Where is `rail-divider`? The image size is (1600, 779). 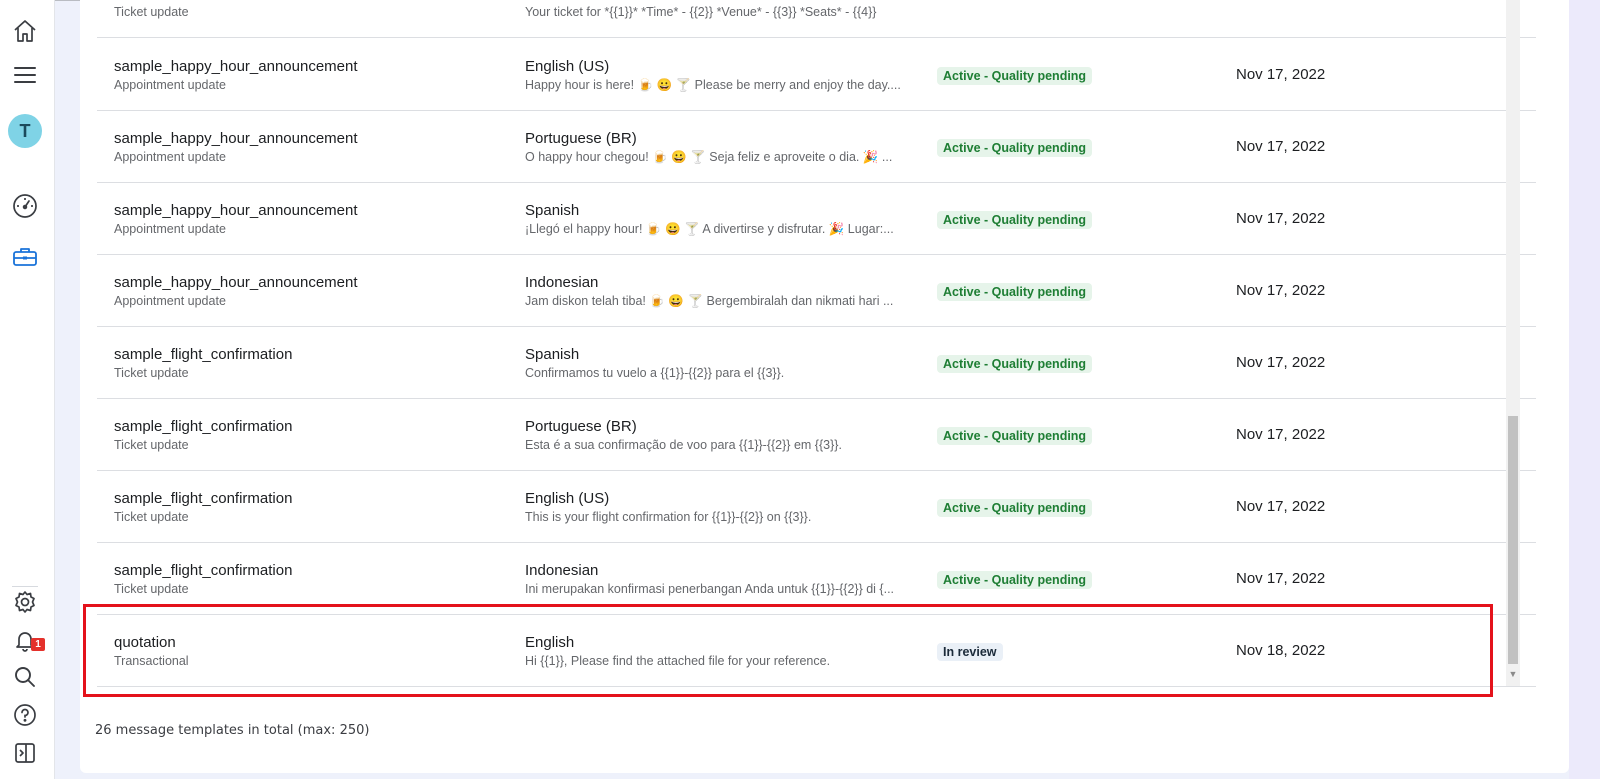 rail-divider is located at coordinates (25, 586).